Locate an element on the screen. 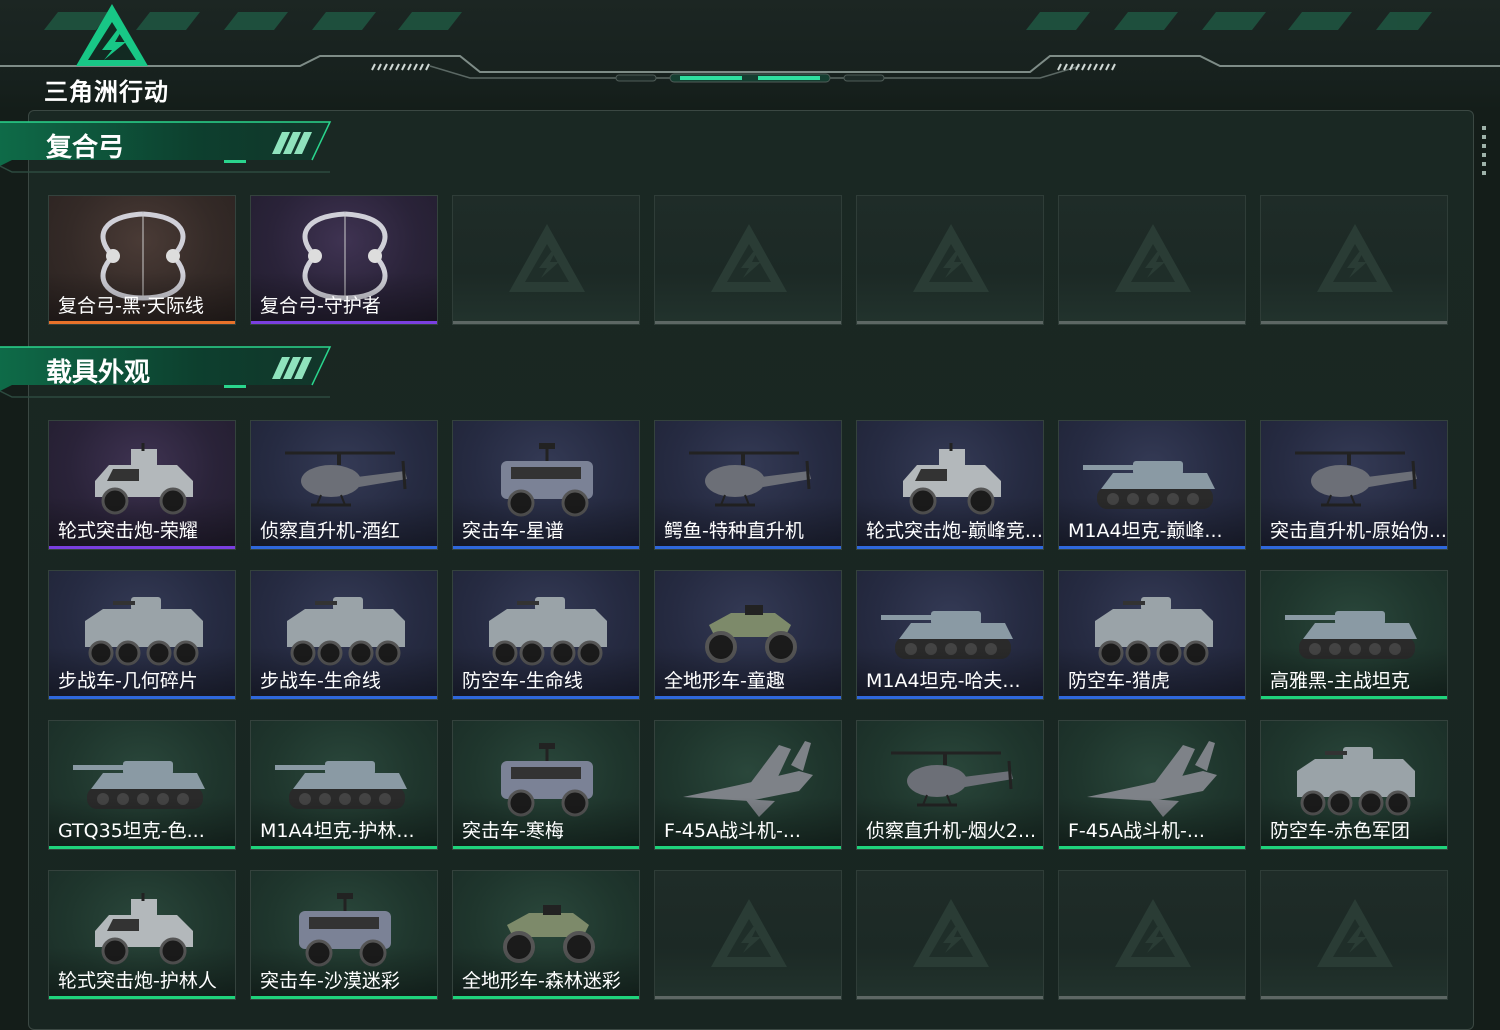  skin-name: 复合弓-黑·天际线 is located at coordinates (131, 306).